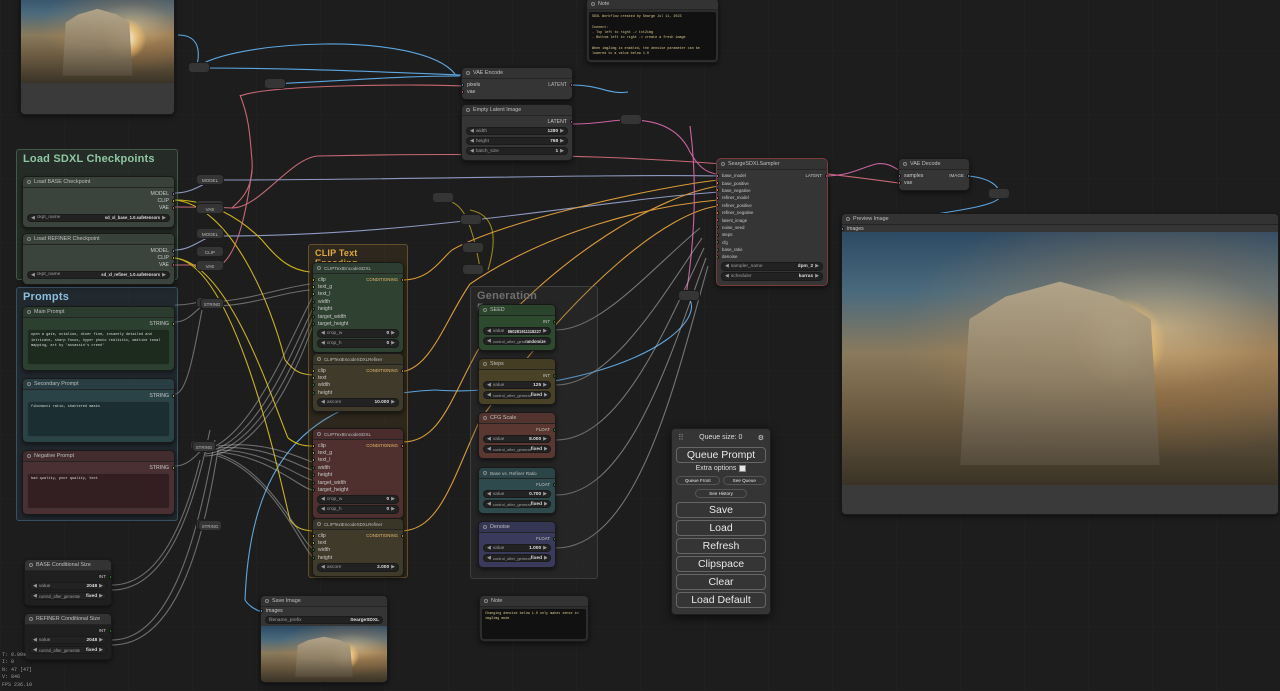 The height and width of the screenshot is (691, 1280). Describe the element at coordinates (772, 197) in the screenshot. I see `slot-refiner-model: refiner_model` at that location.